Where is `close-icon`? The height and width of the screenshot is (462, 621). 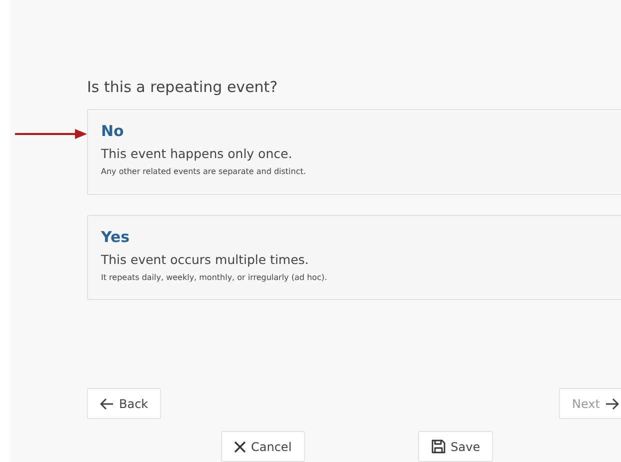
close-icon is located at coordinates (240, 446).